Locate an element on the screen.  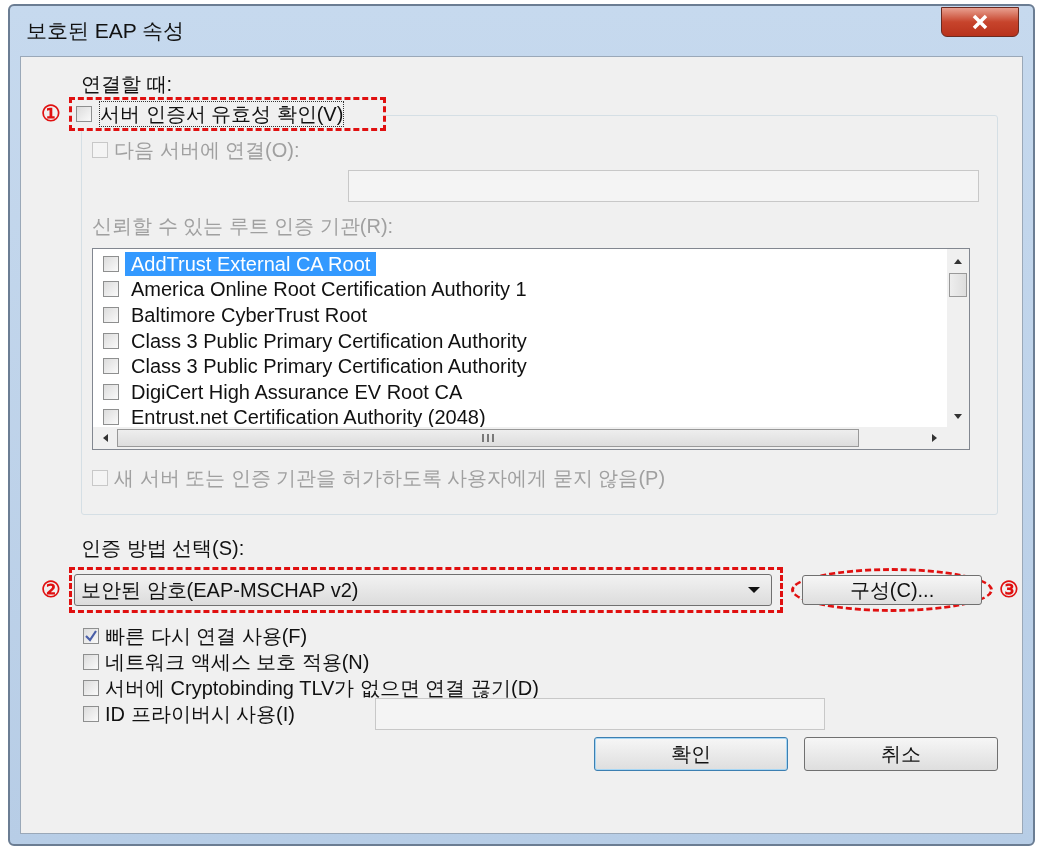
section-heading: 연결할 때: is located at coordinates (127, 84).